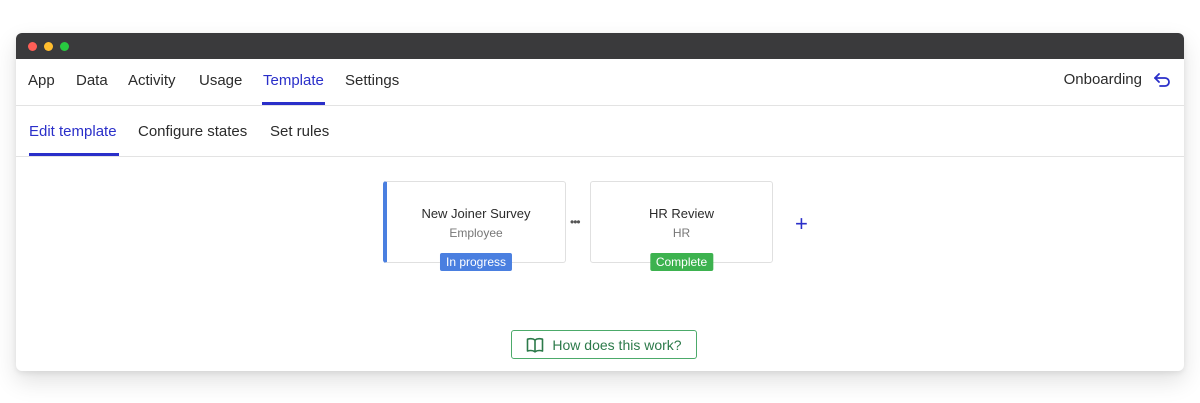  Describe the element at coordinates (92, 80) in the screenshot. I see `tab-data: Data` at that location.